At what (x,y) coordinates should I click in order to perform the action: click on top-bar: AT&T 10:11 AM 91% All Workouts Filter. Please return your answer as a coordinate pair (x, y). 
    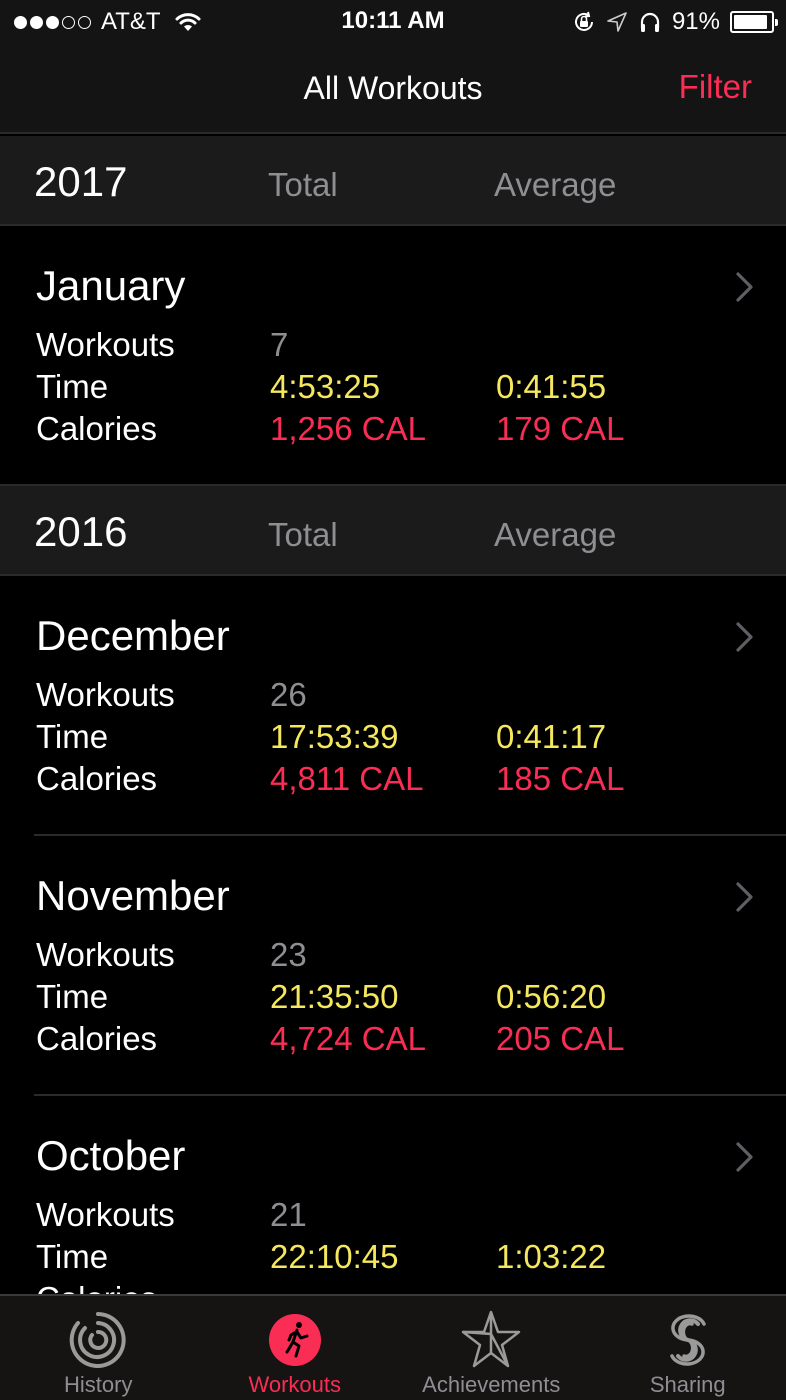
    Looking at the image, I should click on (393, 67).